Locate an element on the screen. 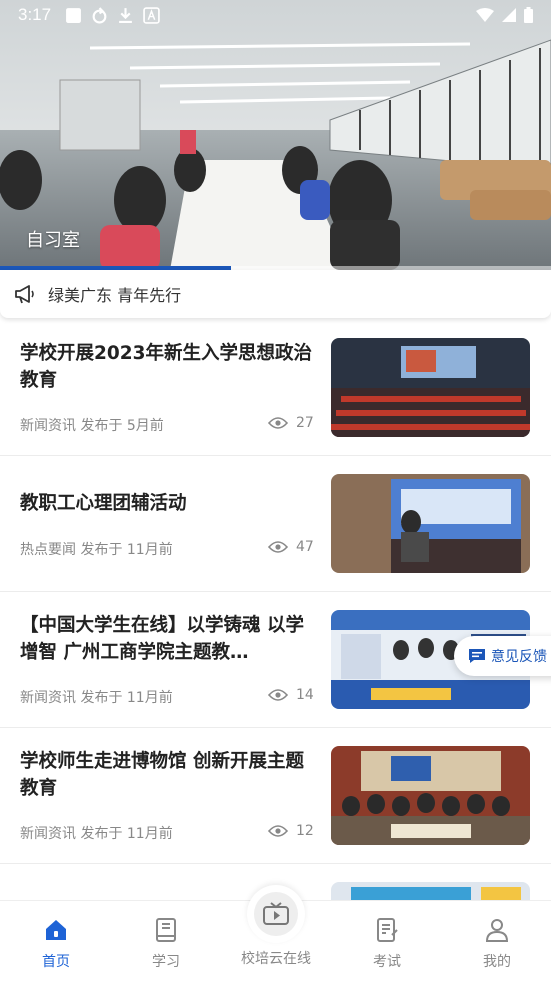 This screenshot has height=981, width=551. exam-paper-icon is located at coordinates (387, 930).